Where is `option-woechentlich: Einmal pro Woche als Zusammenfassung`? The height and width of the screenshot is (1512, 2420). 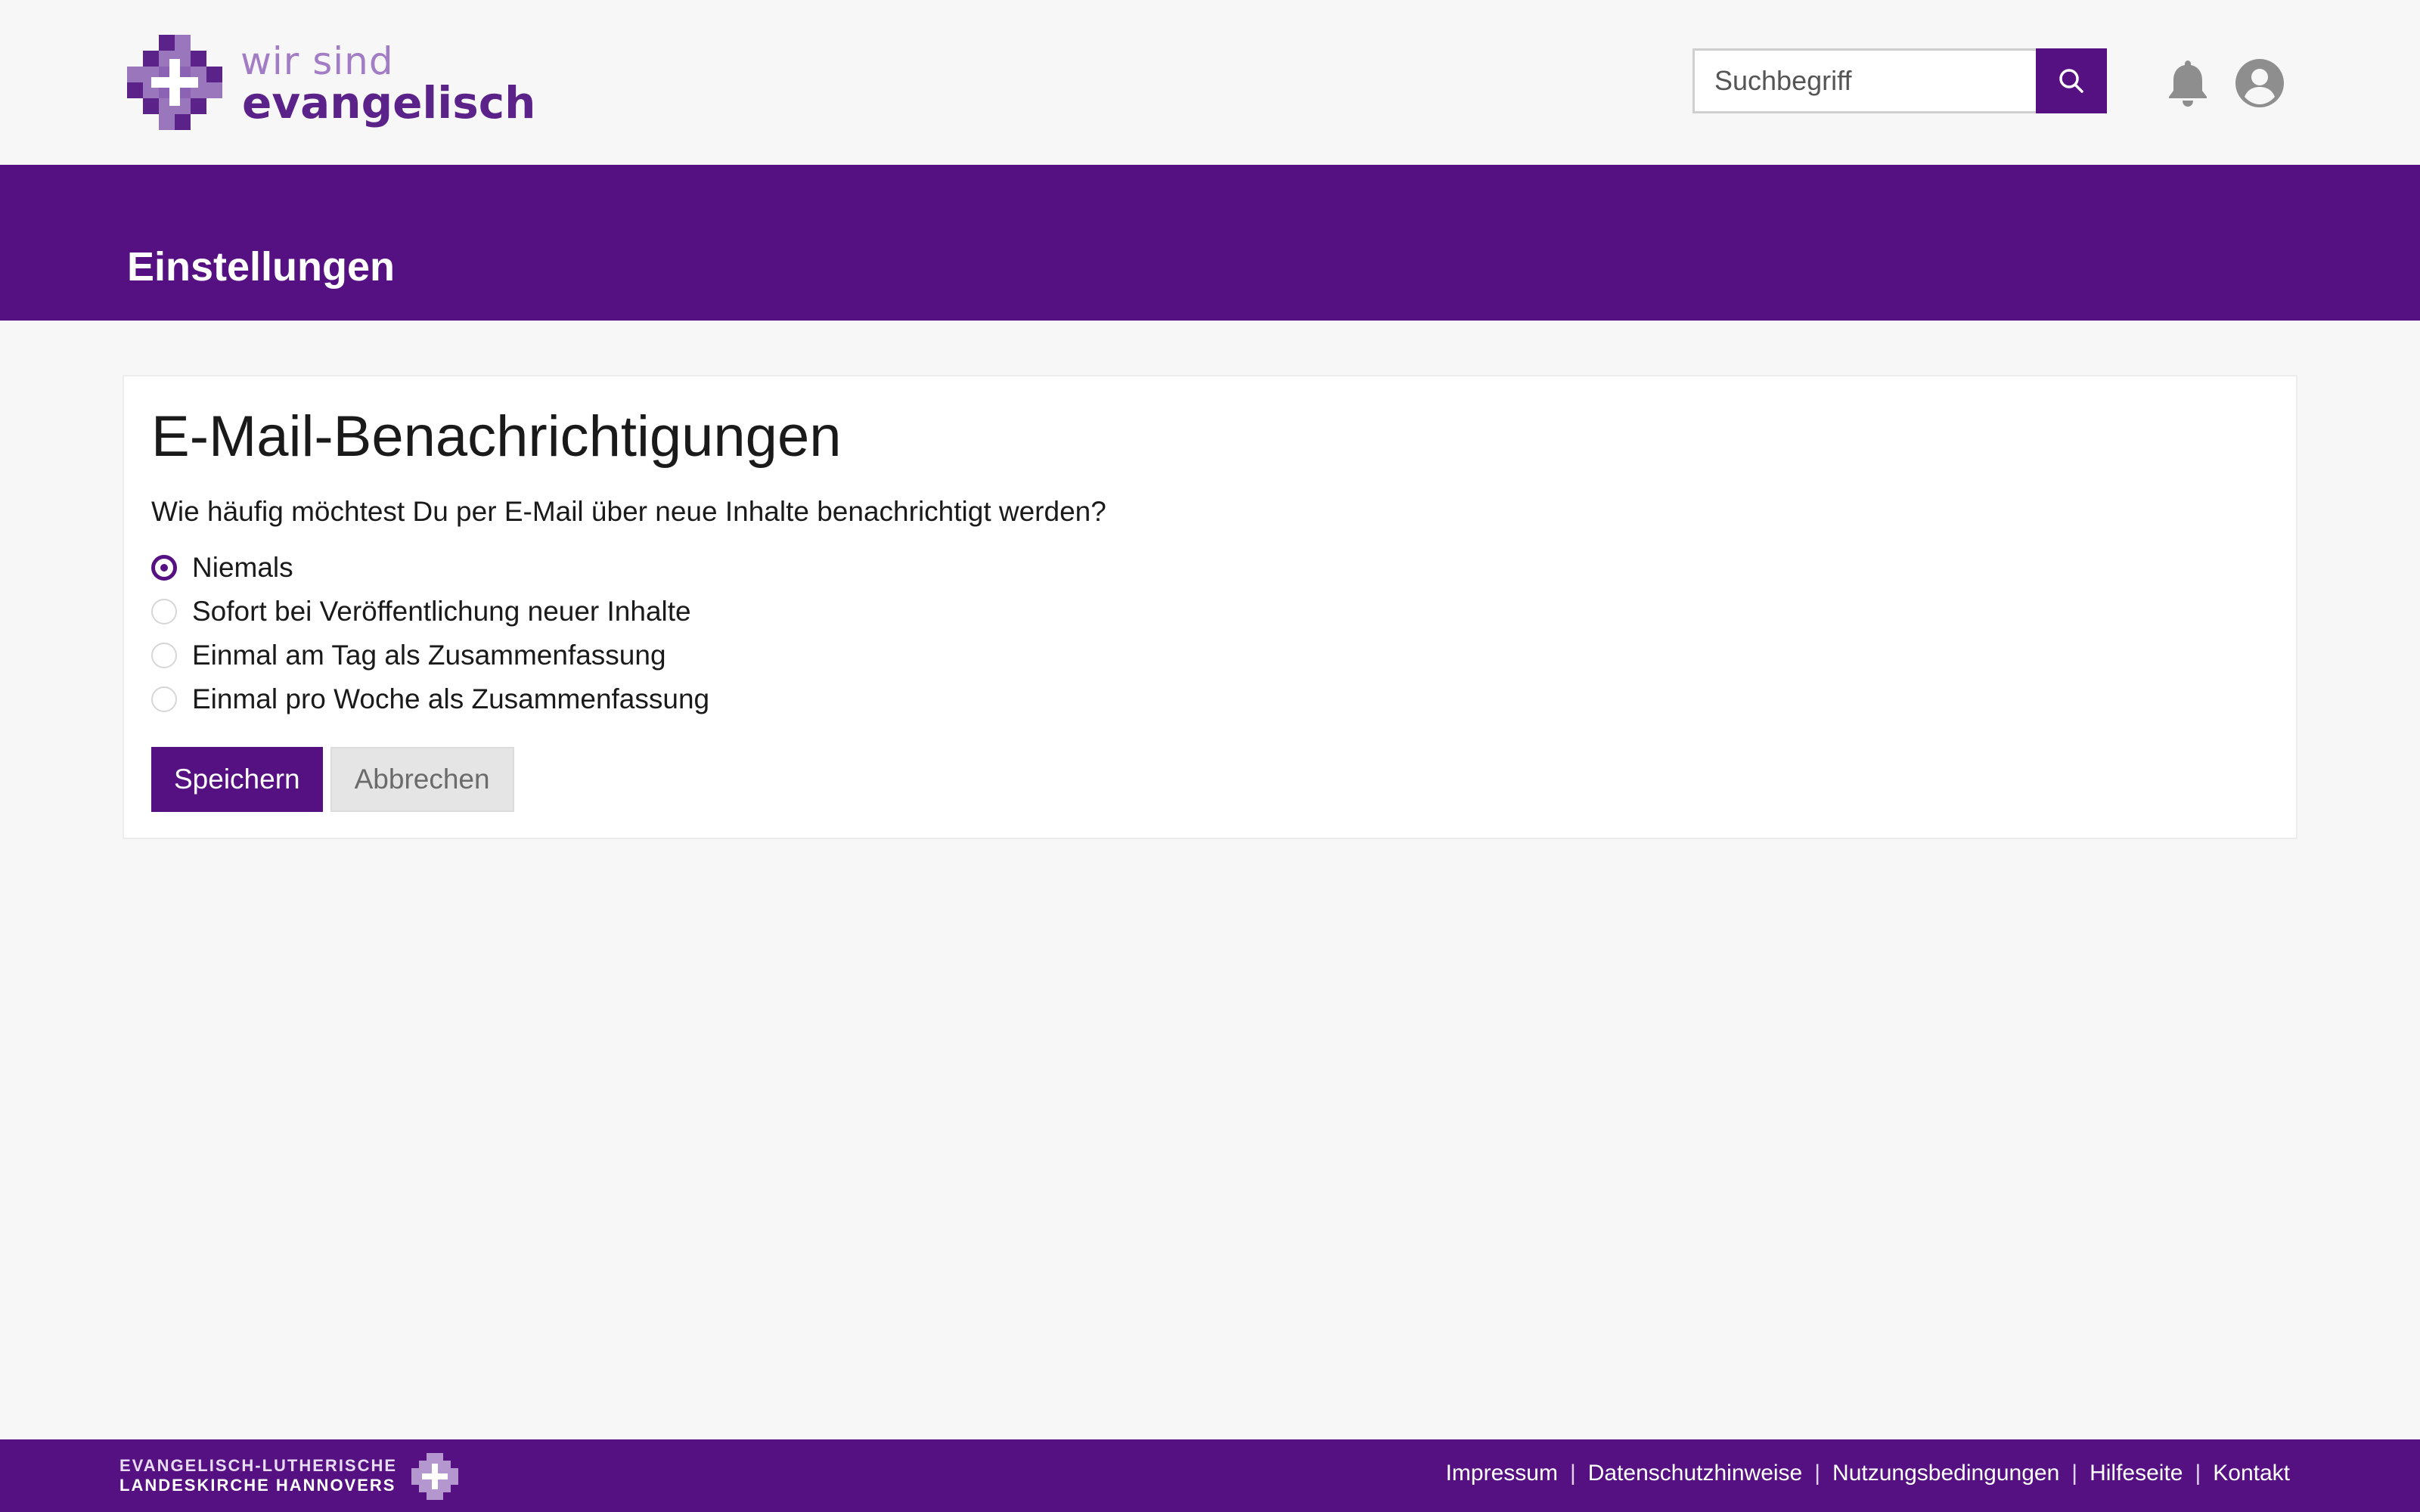
option-woechentlich: Einmal pro Woche als Zusammenfassung is located at coordinates (430, 699).